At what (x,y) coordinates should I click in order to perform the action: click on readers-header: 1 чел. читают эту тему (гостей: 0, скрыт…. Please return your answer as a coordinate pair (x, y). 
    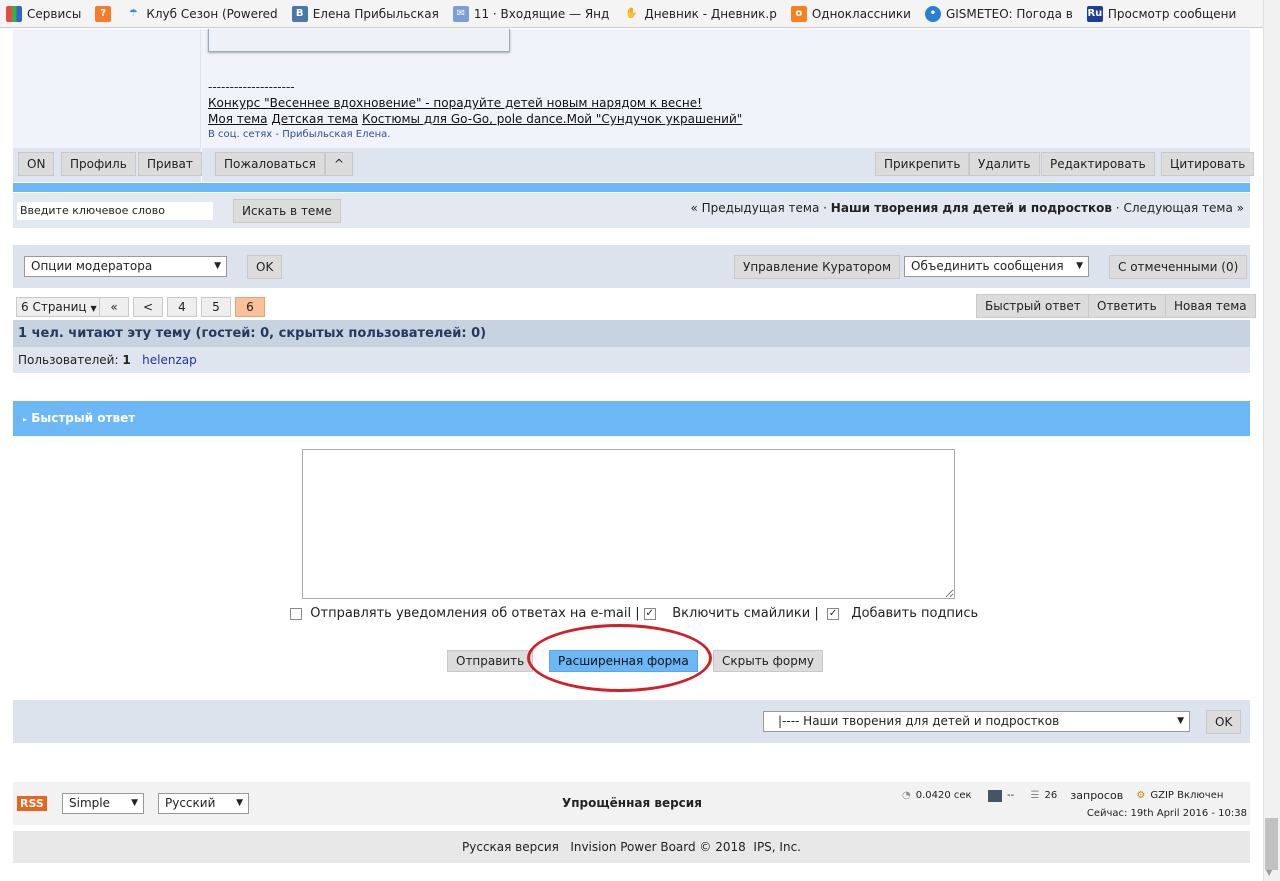
    Looking at the image, I should click on (631, 333).